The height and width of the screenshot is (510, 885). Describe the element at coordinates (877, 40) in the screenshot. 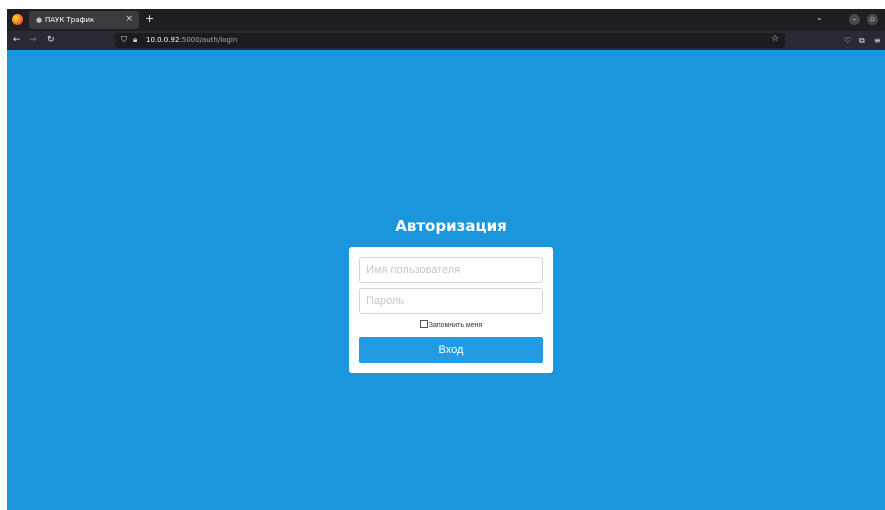

I see `hamburger-icon: ≡` at that location.